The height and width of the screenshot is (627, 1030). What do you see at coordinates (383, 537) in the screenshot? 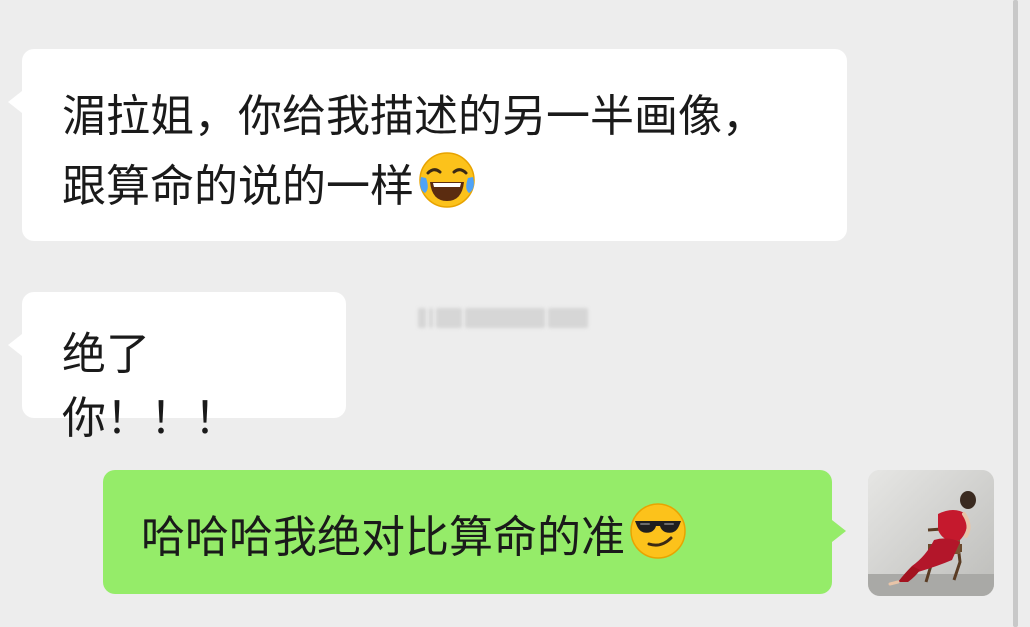
I see `message-text: 哈哈哈我绝对比算命的准` at bounding box center [383, 537].